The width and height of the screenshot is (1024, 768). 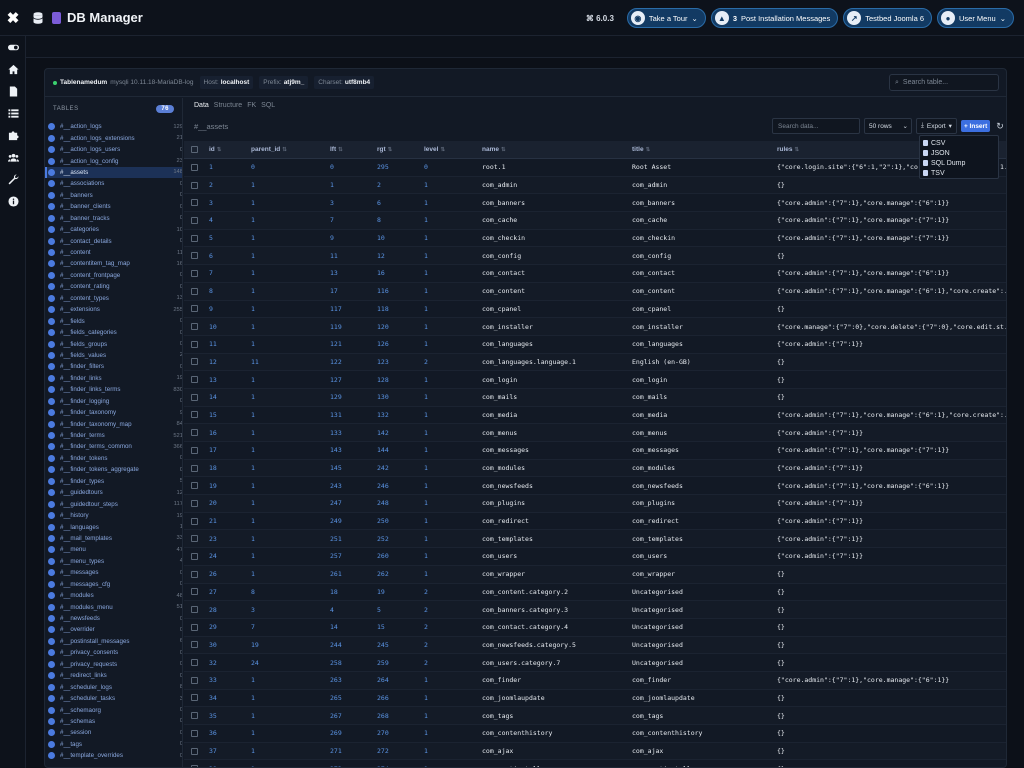 What do you see at coordinates (595, 574) in the screenshot?
I see `table-row: 26 1 261 262 1 com_wrapper com_wrapper{}` at bounding box center [595, 574].